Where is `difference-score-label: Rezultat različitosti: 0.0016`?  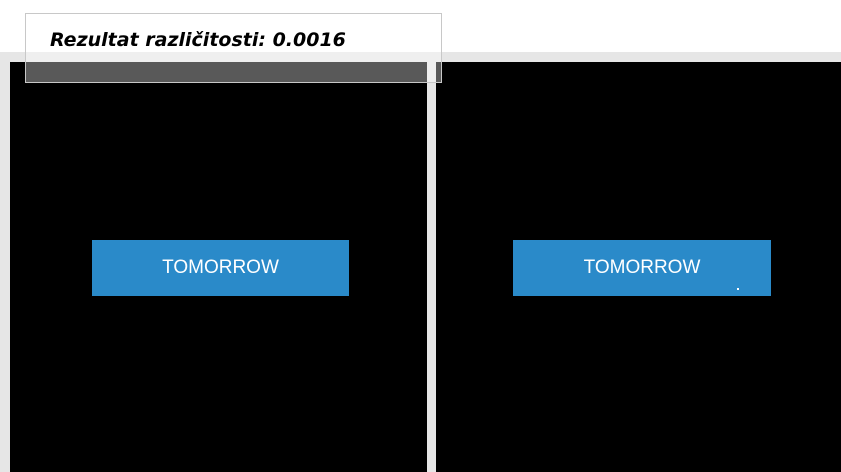
difference-score-label: Rezultat različitosti: 0.0016 is located at coordinates (198, 40).